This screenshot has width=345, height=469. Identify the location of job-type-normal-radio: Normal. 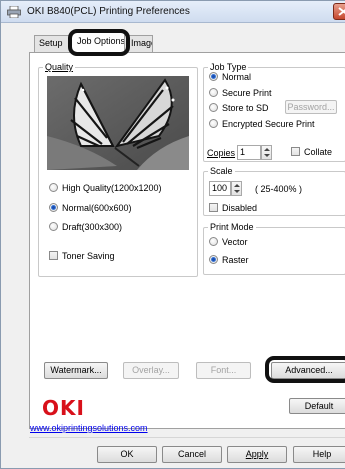
(230, 77).